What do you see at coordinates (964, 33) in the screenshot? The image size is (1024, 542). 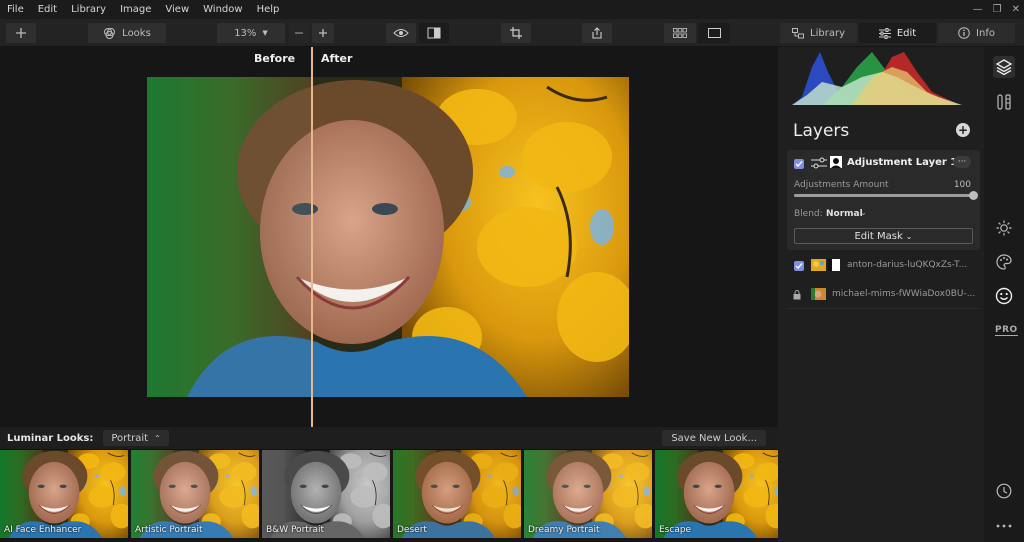 I see `info-icon` at bounding box center [964, 33].